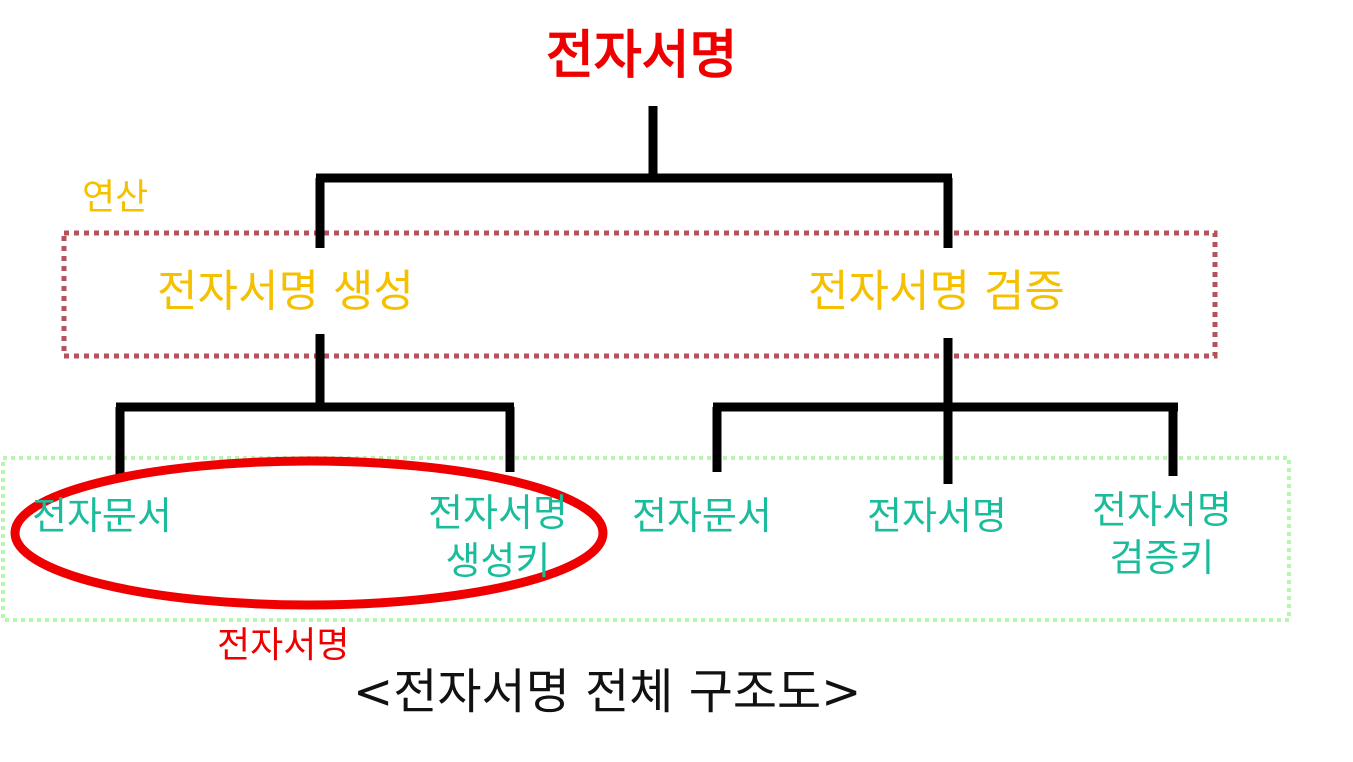 The width and height of the screenshot is (1353, 762). I want to click on generate-input-key: 전자서명 생성키, so click(498, 537).